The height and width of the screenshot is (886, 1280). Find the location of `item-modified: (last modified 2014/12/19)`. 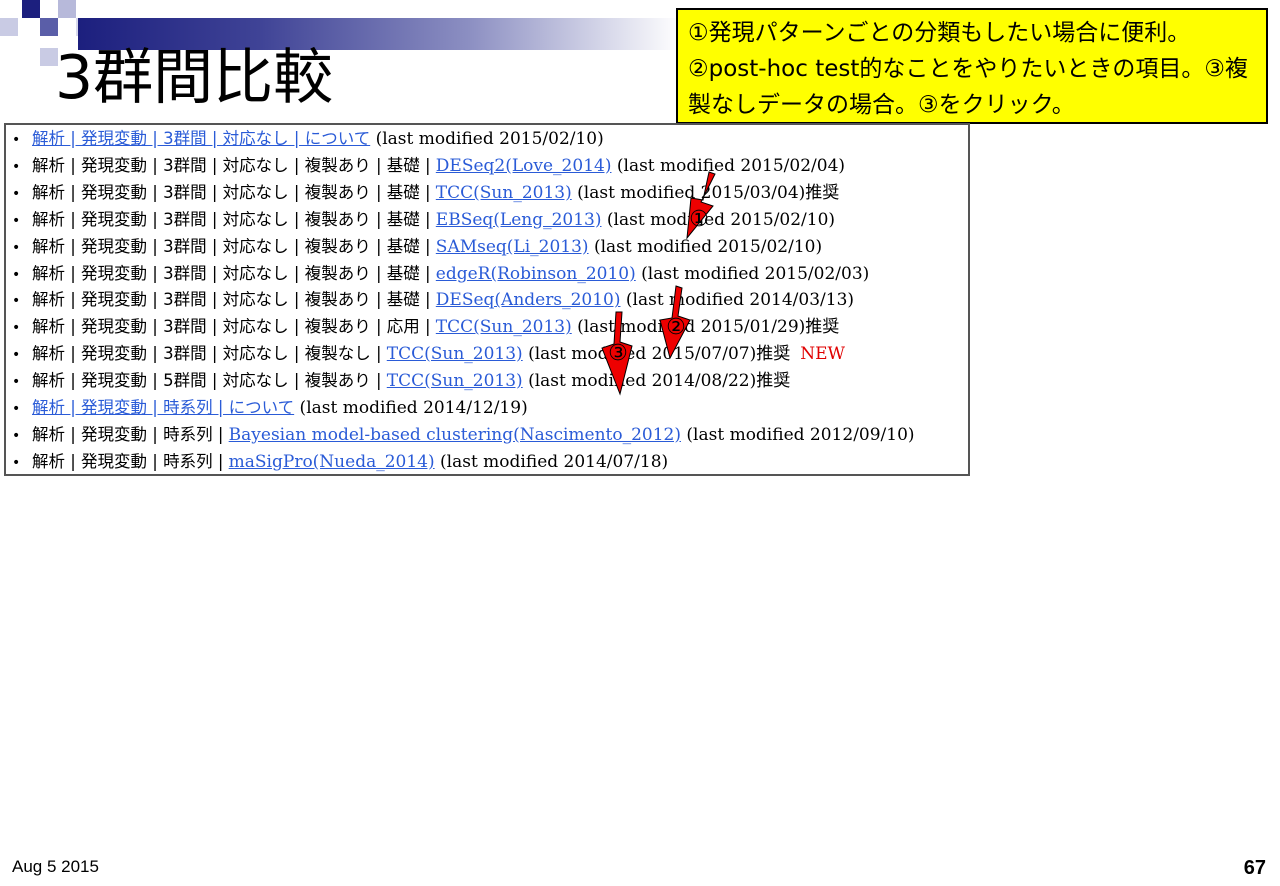

item-modified: (last modified 2014/12/19) is located at coordinates (411, 408).